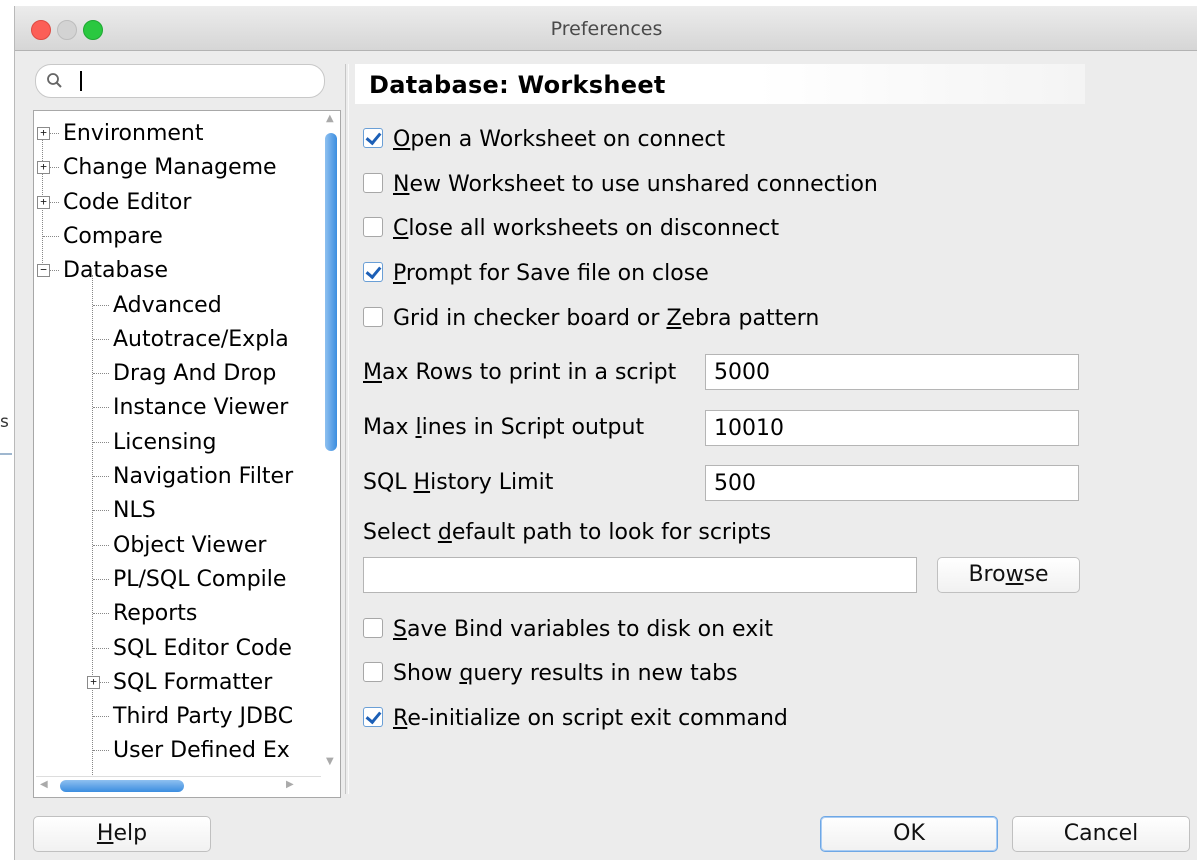 The image size is (1197, 860). Describe the element at coordinates (399, 273) in the screenshot. I see `checkbox-label-mnemonic: P` at that location.